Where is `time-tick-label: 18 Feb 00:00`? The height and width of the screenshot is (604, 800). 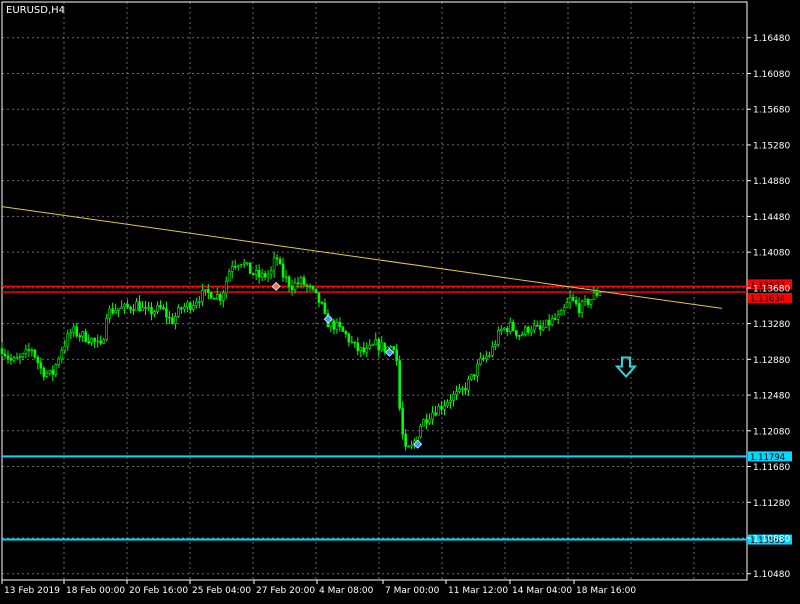
time-tick-label: 18 Feb 00:00 is located at coordinates (95, 591).